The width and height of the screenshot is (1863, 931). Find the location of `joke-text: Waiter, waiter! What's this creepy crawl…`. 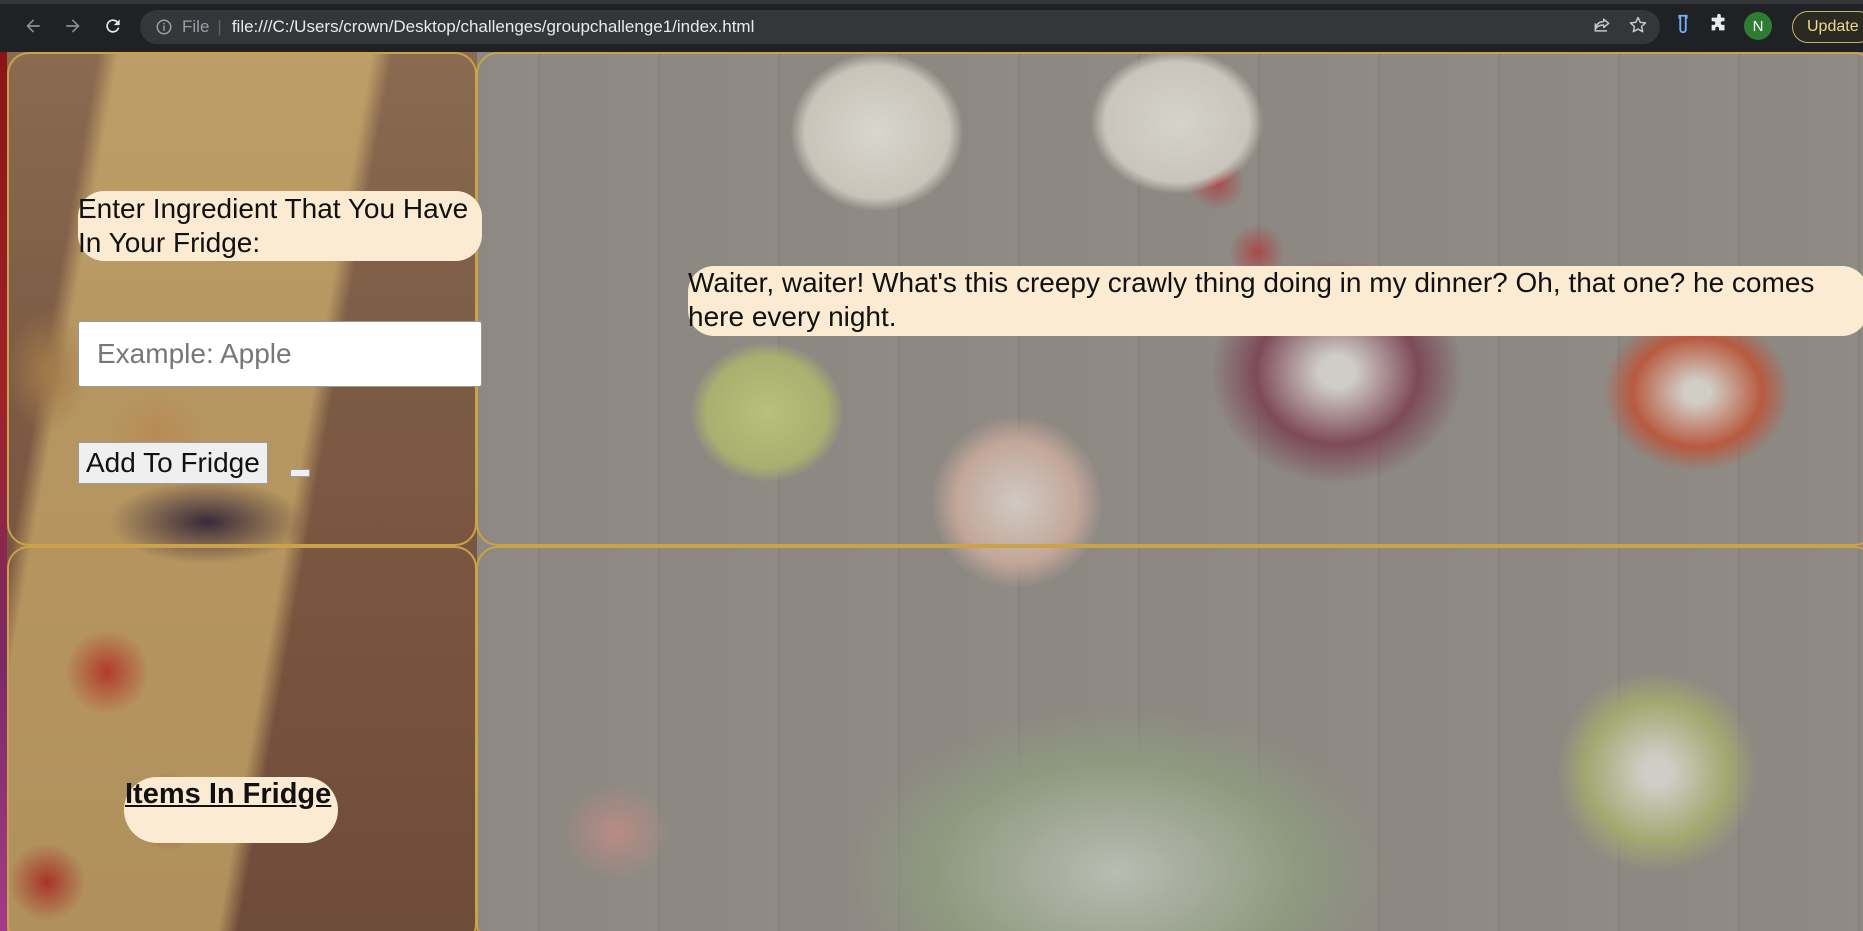

joke-text: Waiter, waiter! What's this creepy crawl… is located at coordinates (1275, 301).